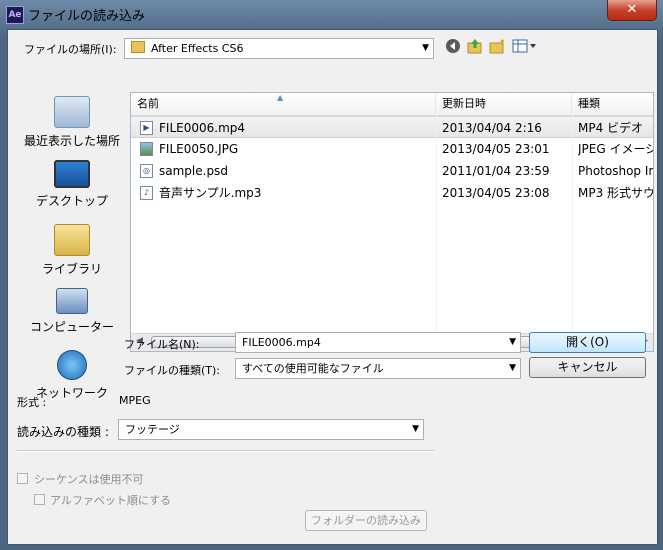 Image resolution: width=663 pixels, height=550 pixels. I want to click on location-label: ファイルの場所(I):, so click(70, 49).